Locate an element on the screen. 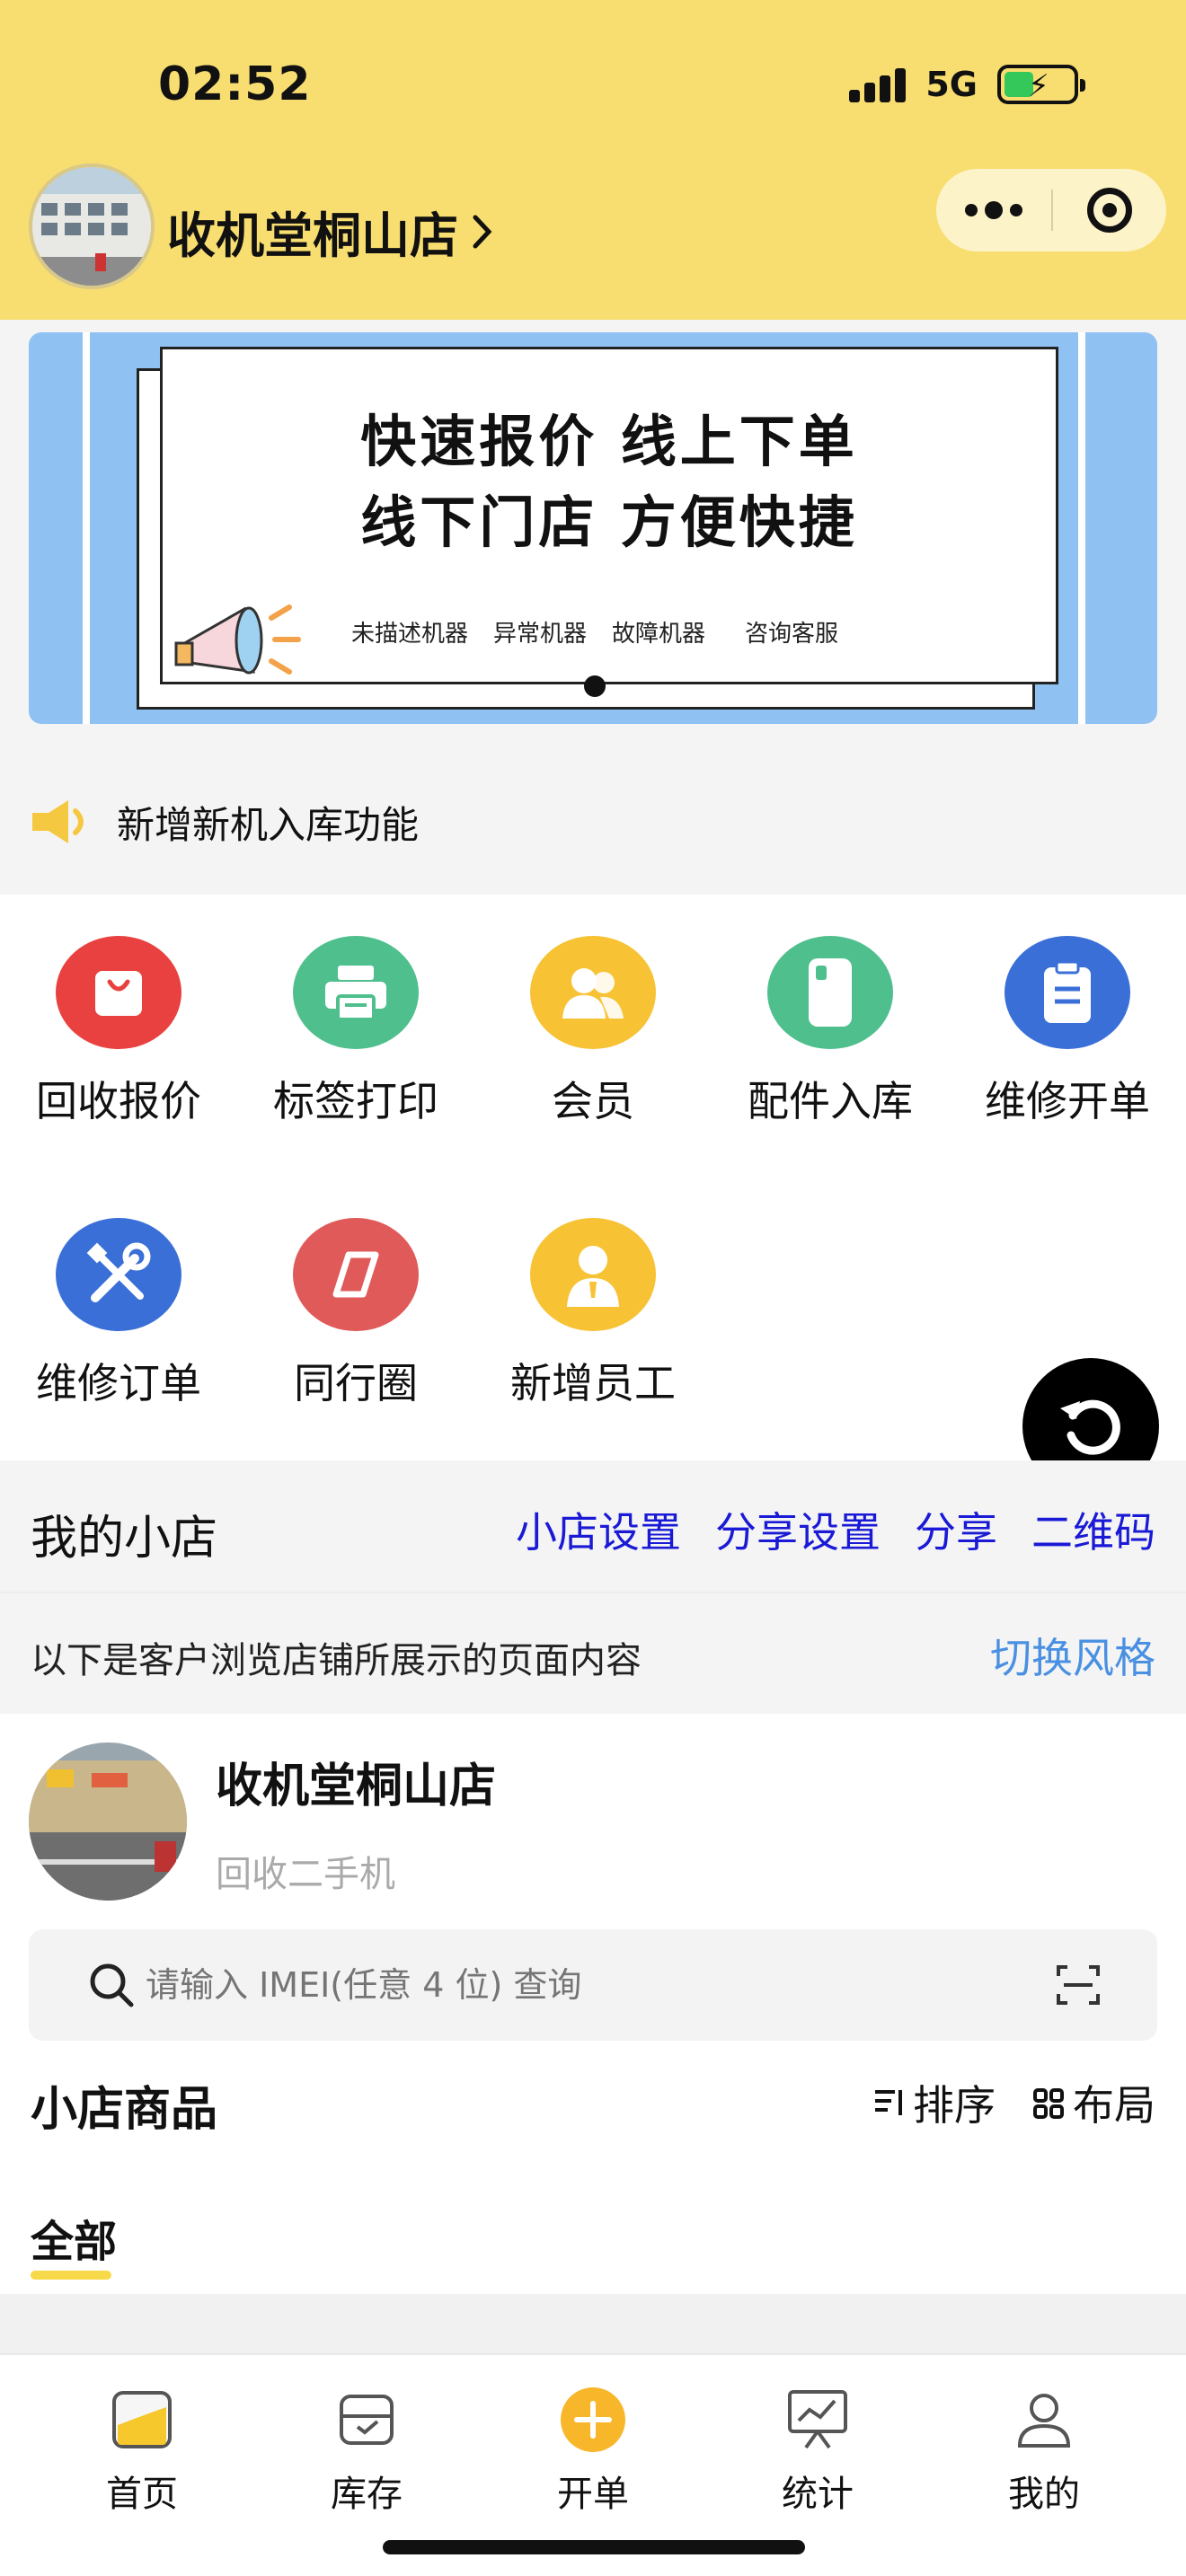  sort-button: 排序 is located at coordinates (934, 2102).